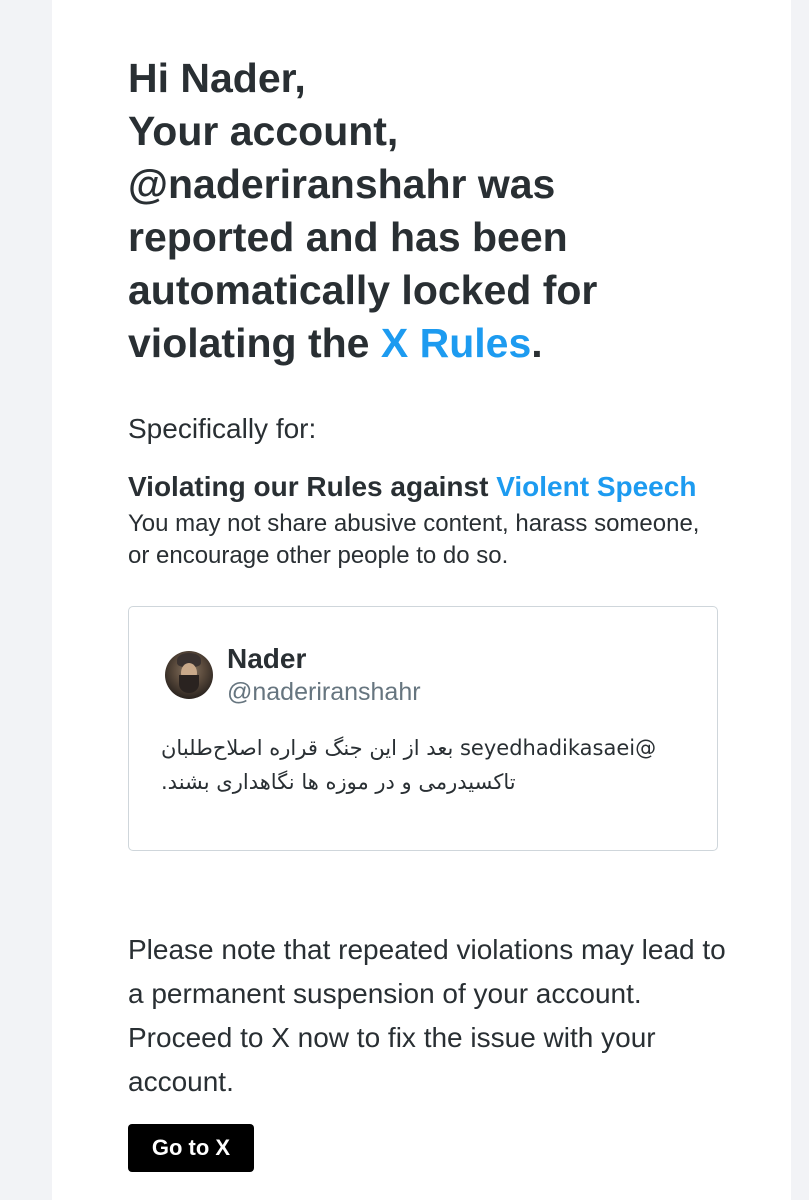 The image size is (809, 1200). What do you see at coordinates (537, 343) in the screenshot?
I see `headline-period: .` at bounding box center [537, 343].